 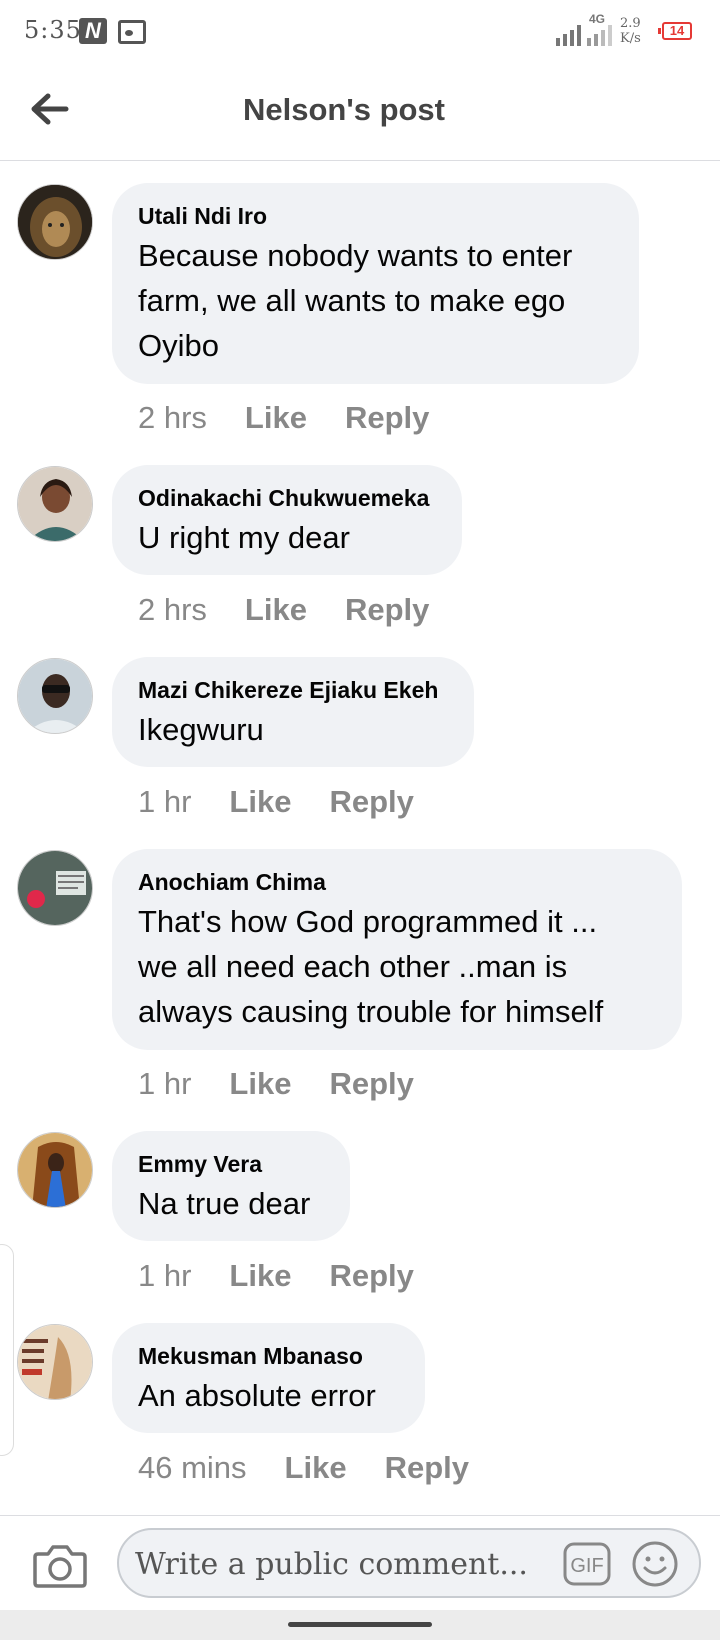 I want to click on comment-bubble: Mekusman Mbanaso An absolute error, so click(x=268, y=1378).